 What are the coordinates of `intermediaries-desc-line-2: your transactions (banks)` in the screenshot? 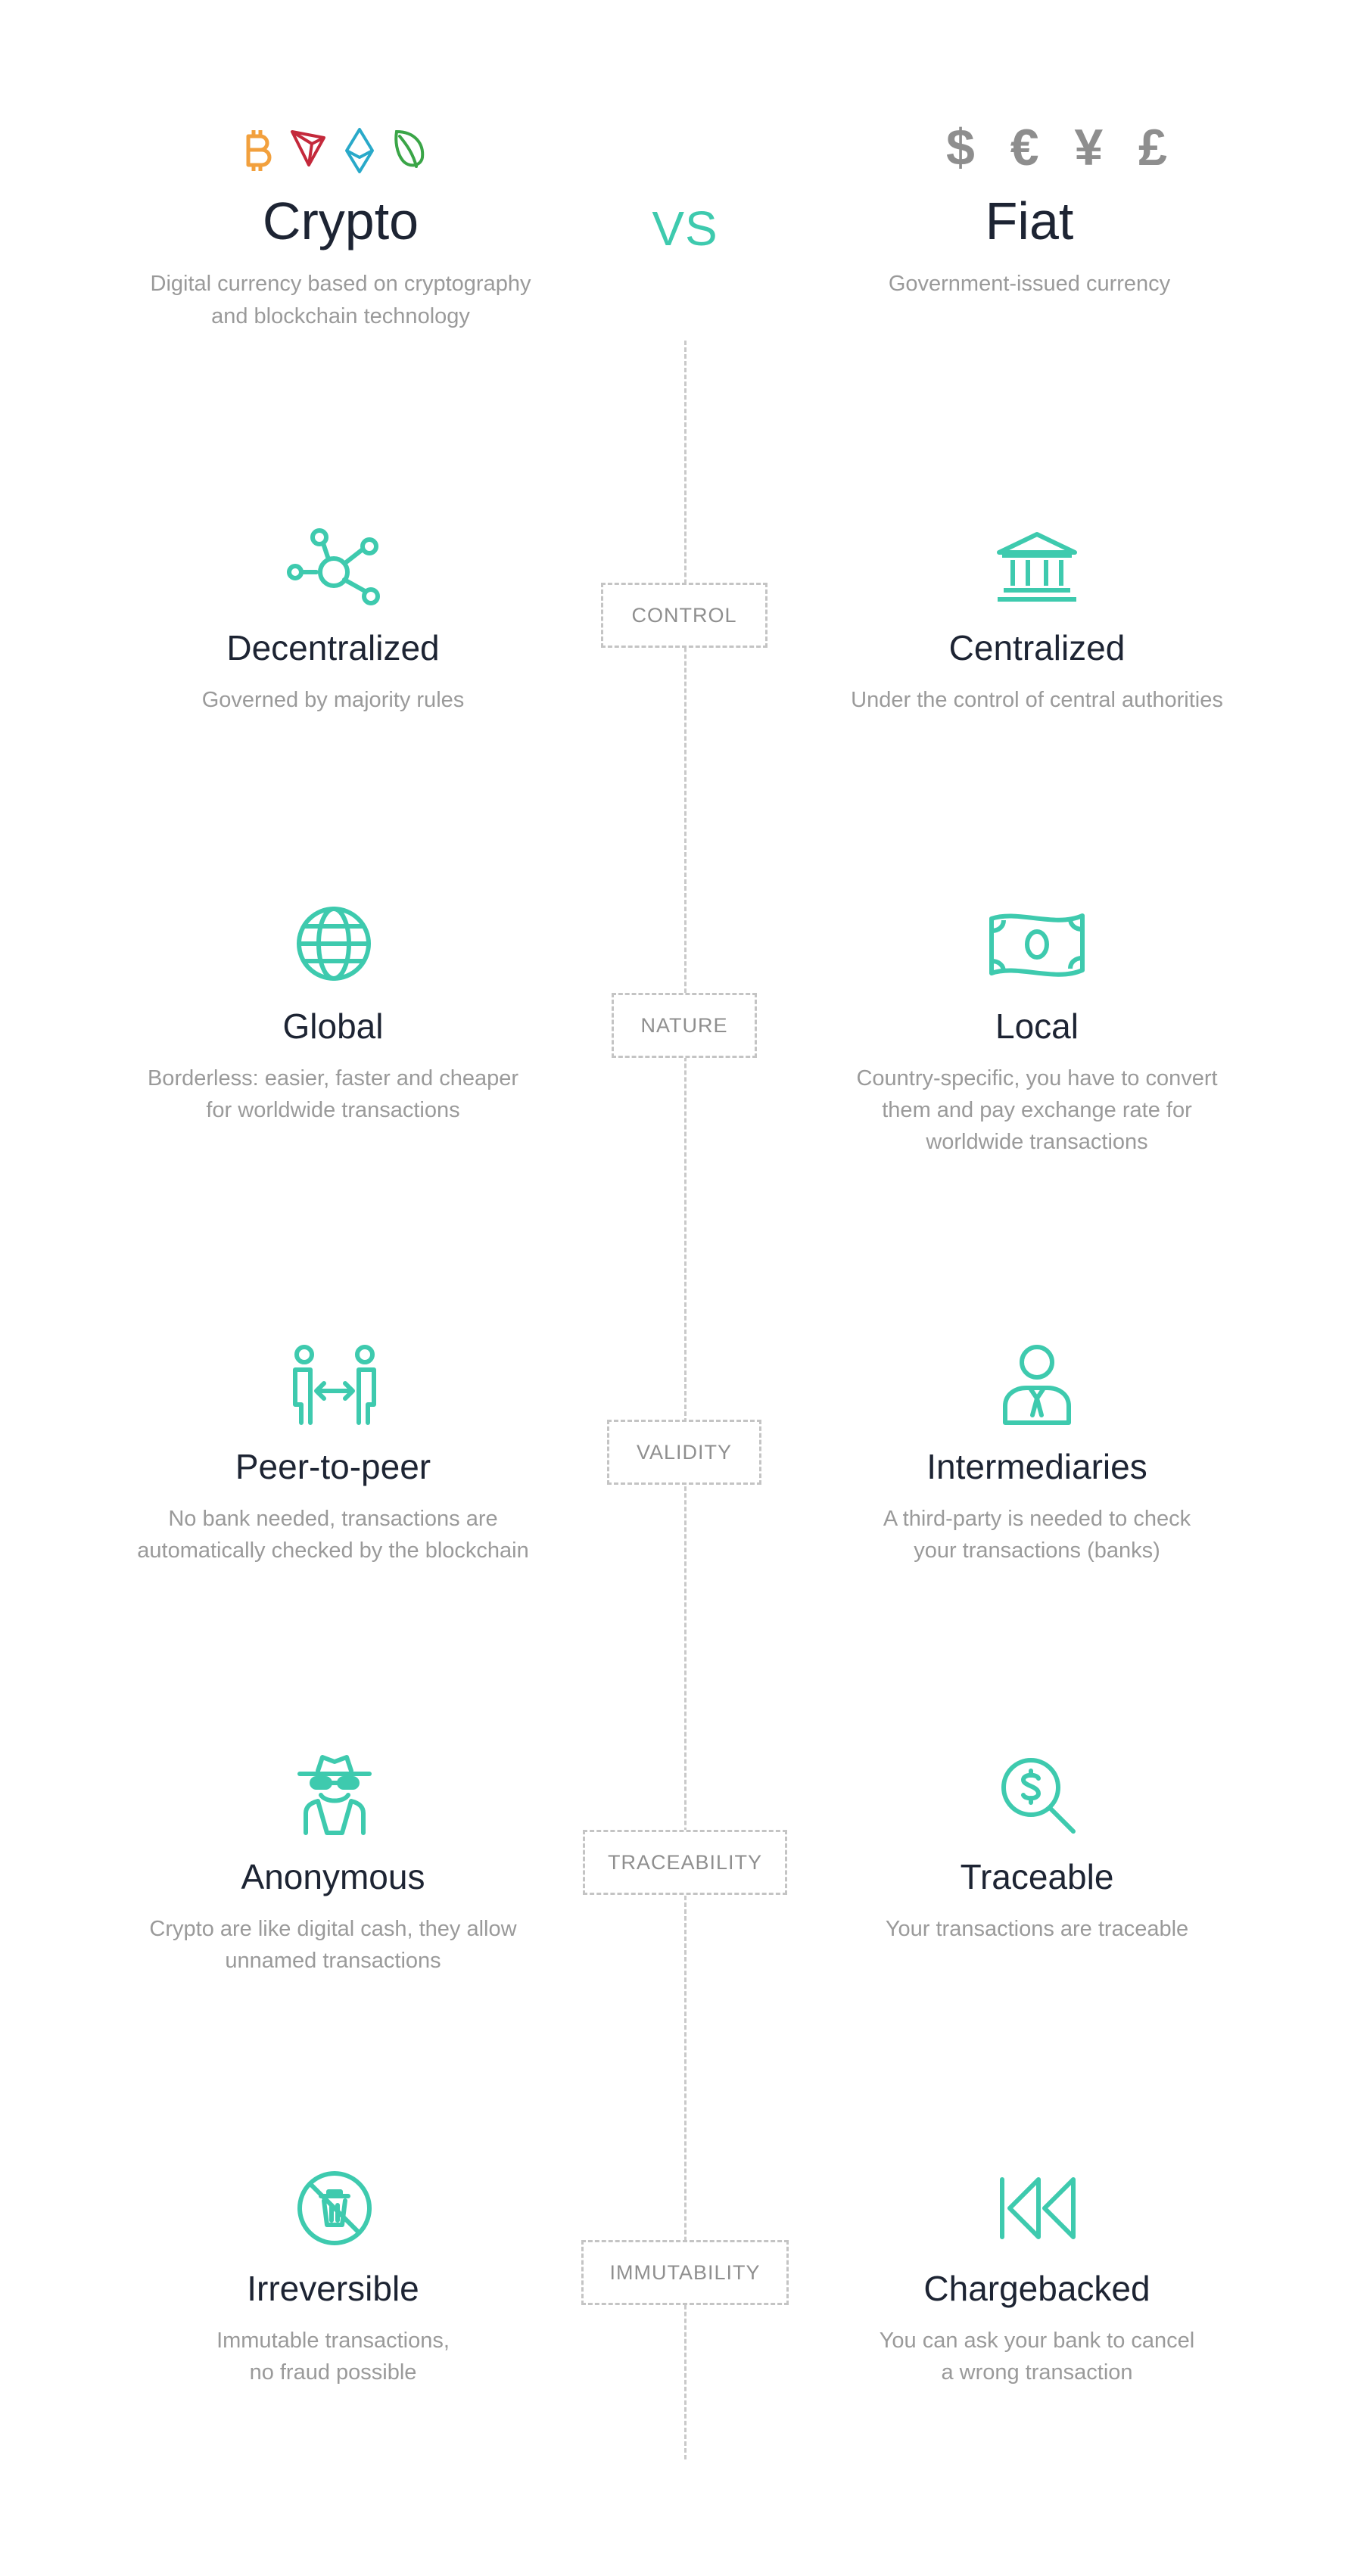 It's located at (1037, 1550).